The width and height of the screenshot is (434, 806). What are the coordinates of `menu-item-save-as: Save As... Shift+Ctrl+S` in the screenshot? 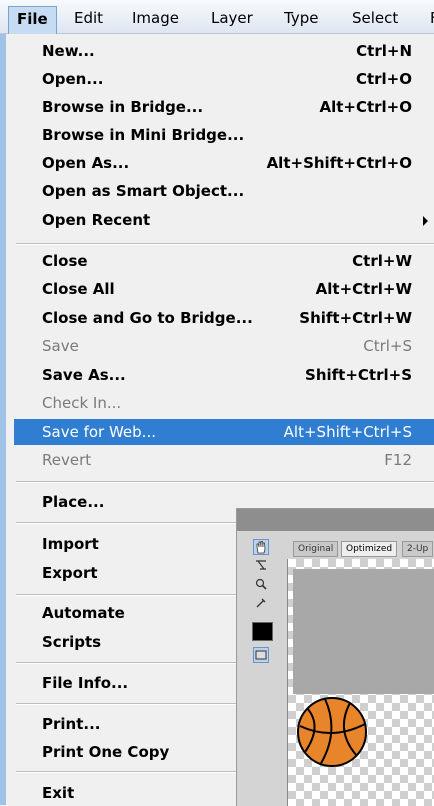 It's located at (238, 375).